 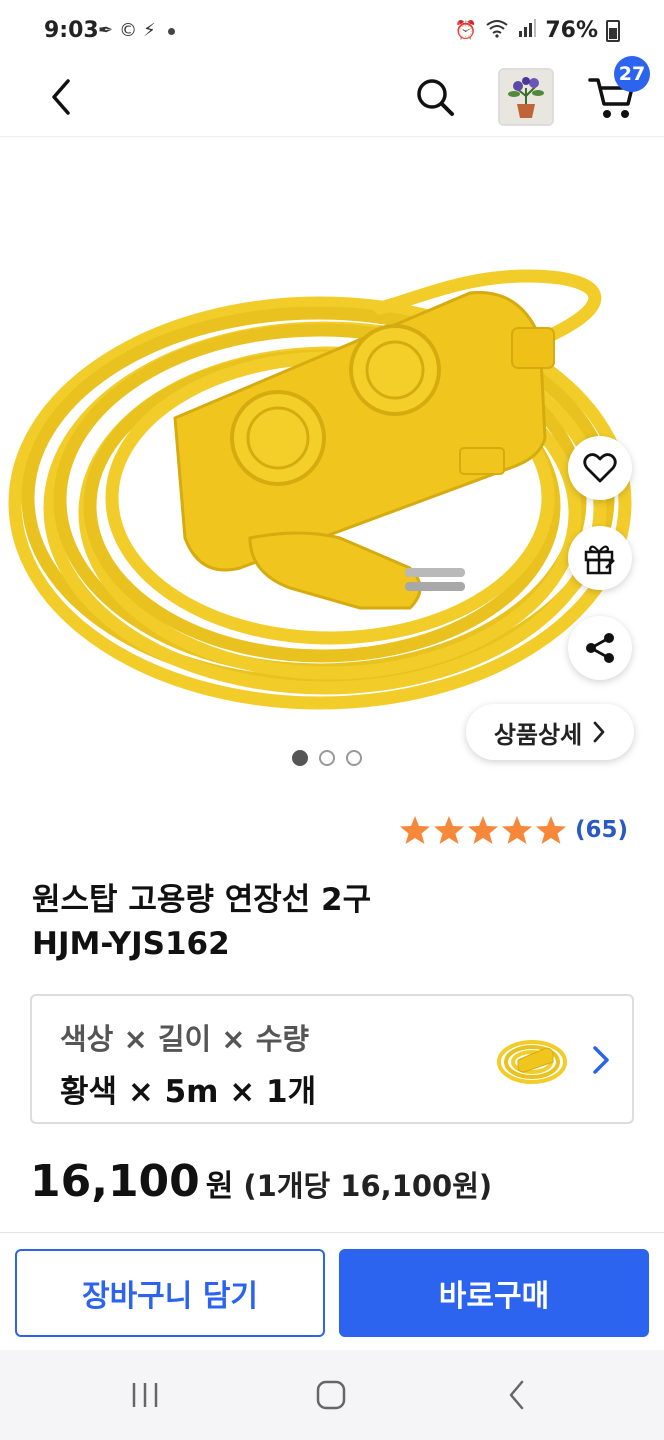 I want to click on app-notification-icon: ⚡, so click(x=149, y=30).